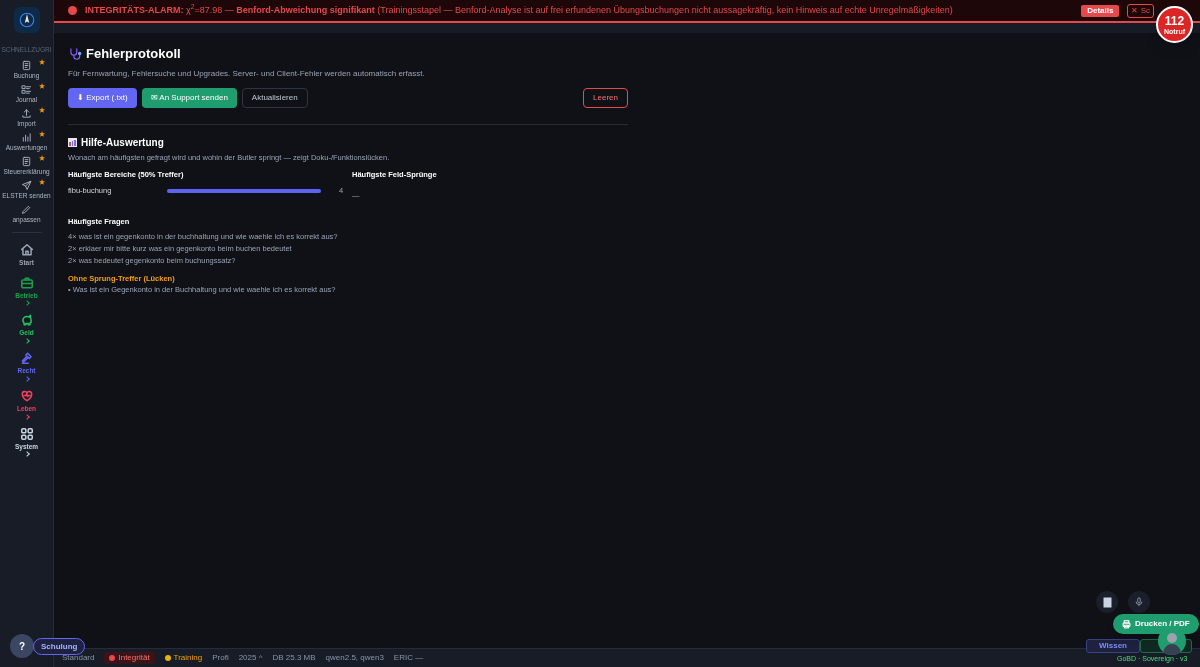 The height and width of the screenshot is (667, 1200). Describe the element at coordinates (129, 658) in the screenshot. I see `status-item: Integrität` at that location.